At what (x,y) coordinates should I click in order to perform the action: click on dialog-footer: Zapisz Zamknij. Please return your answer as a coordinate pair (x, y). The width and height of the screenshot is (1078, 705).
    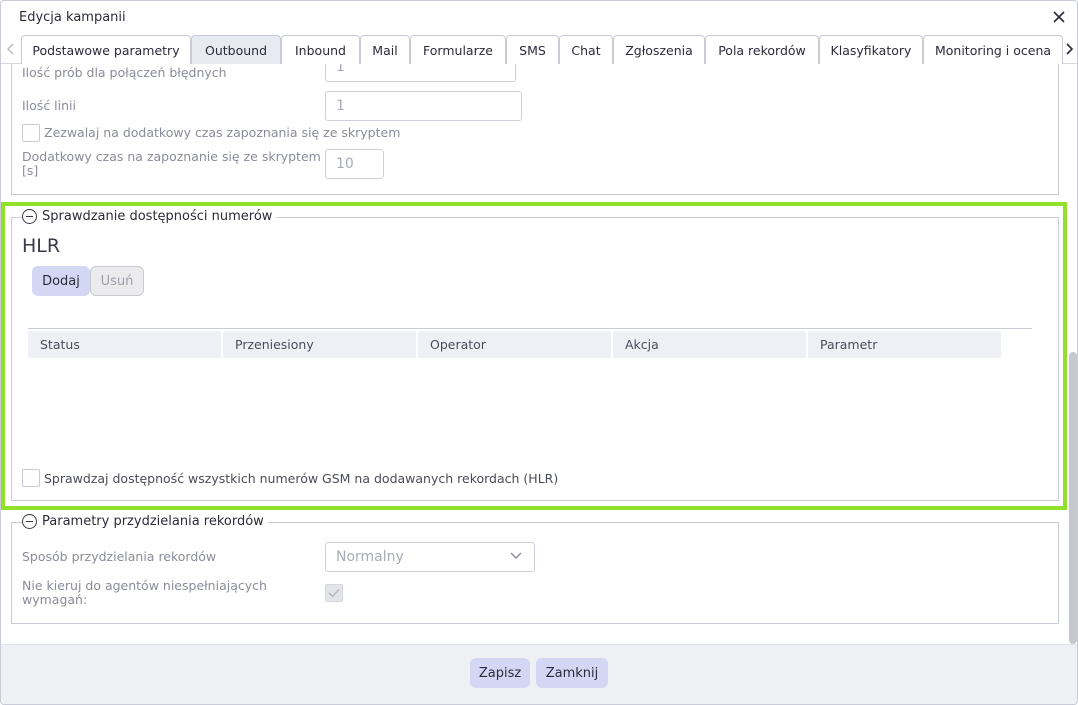
    Looking at the image, I should click on (539, 674).